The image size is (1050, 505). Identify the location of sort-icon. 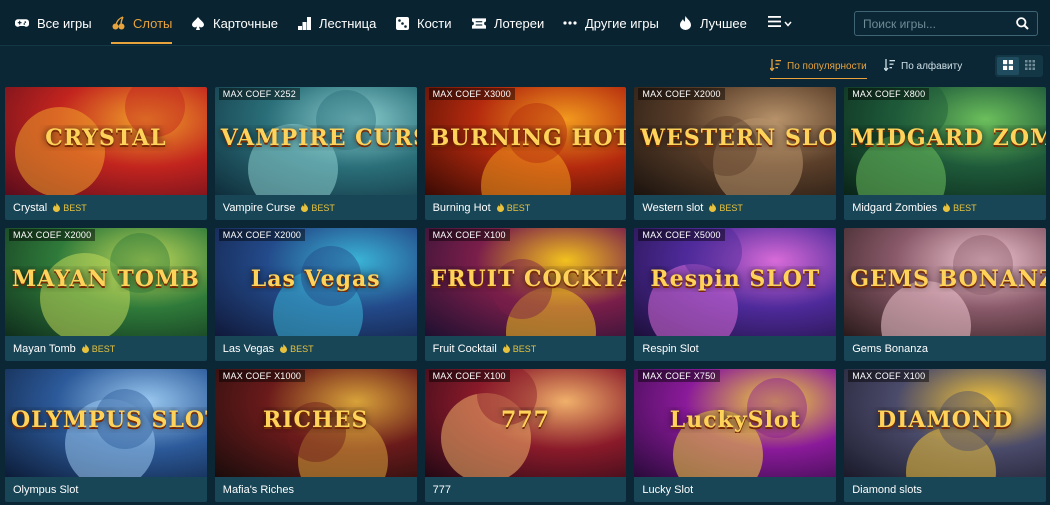
(775, 66).